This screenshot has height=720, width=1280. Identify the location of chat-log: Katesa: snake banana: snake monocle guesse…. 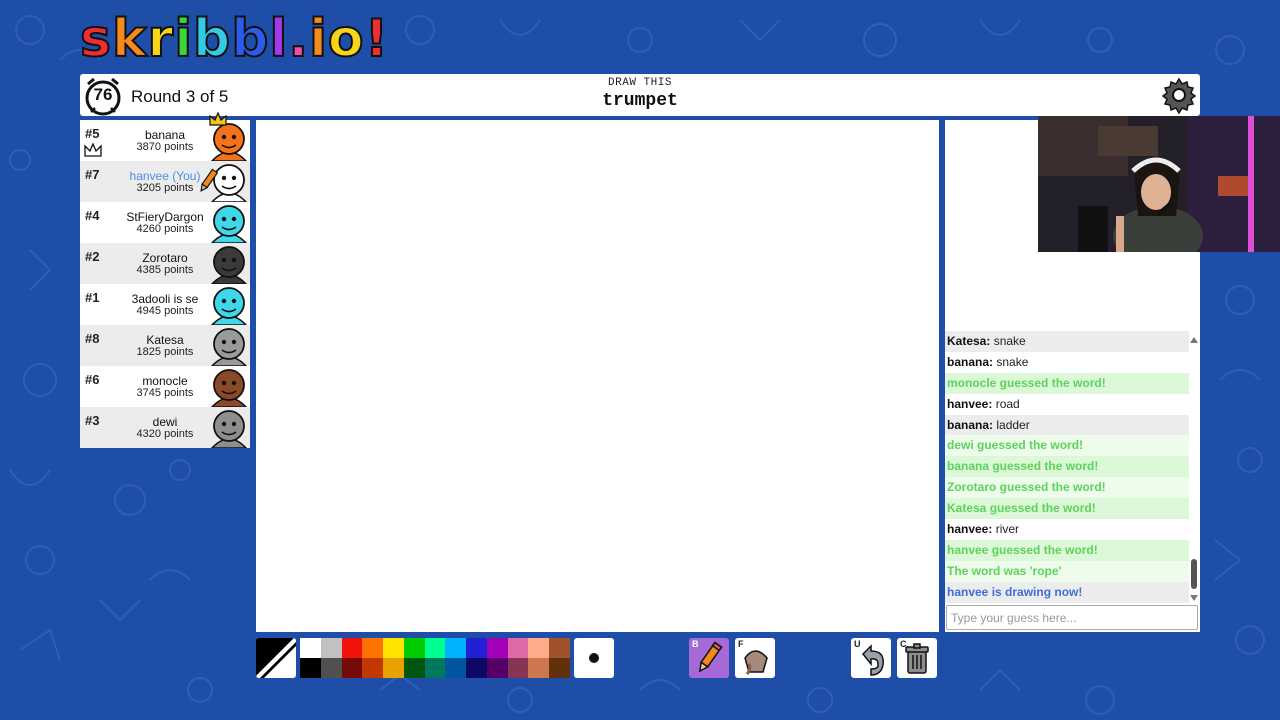
(1067, 467).